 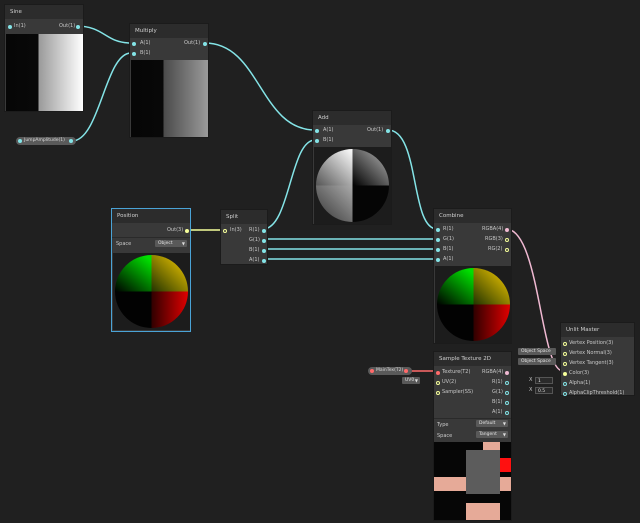 What do you see at coordinates (492, 434) in the screenshot?
I see `space-dropdown: Tangent ▼` at bounding box center [492, 434].